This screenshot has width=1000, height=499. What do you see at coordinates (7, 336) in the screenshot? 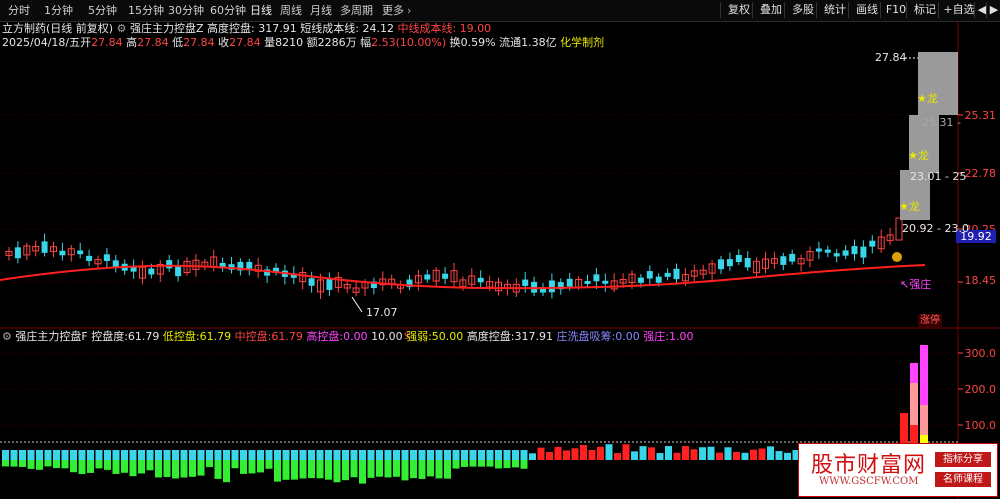
I see `settings-icon: ⚙` at bounding box center [7, 336].